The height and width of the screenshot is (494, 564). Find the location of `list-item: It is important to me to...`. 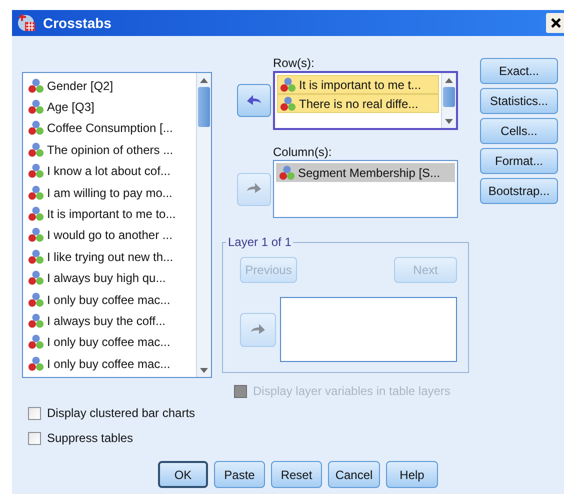

list-item: It is important to me to... is located at coordinates (109, 214).